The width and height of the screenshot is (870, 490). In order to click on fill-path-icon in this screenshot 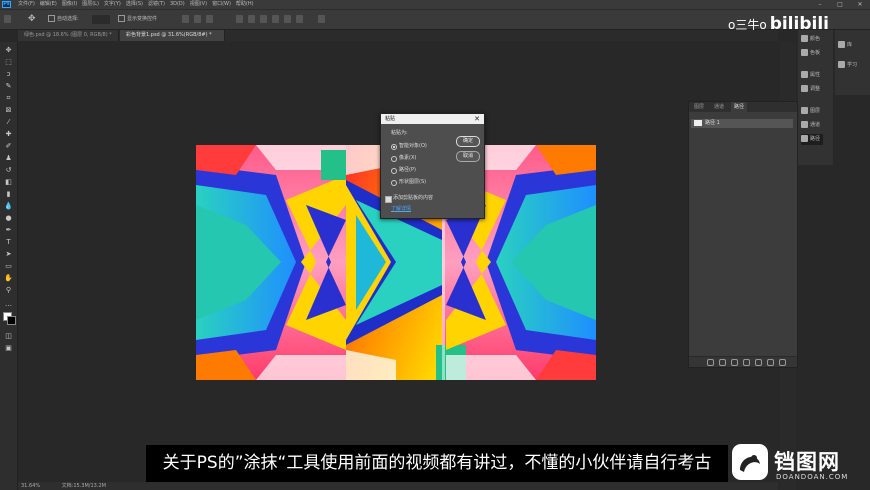, I will do `click(710, 362)`.